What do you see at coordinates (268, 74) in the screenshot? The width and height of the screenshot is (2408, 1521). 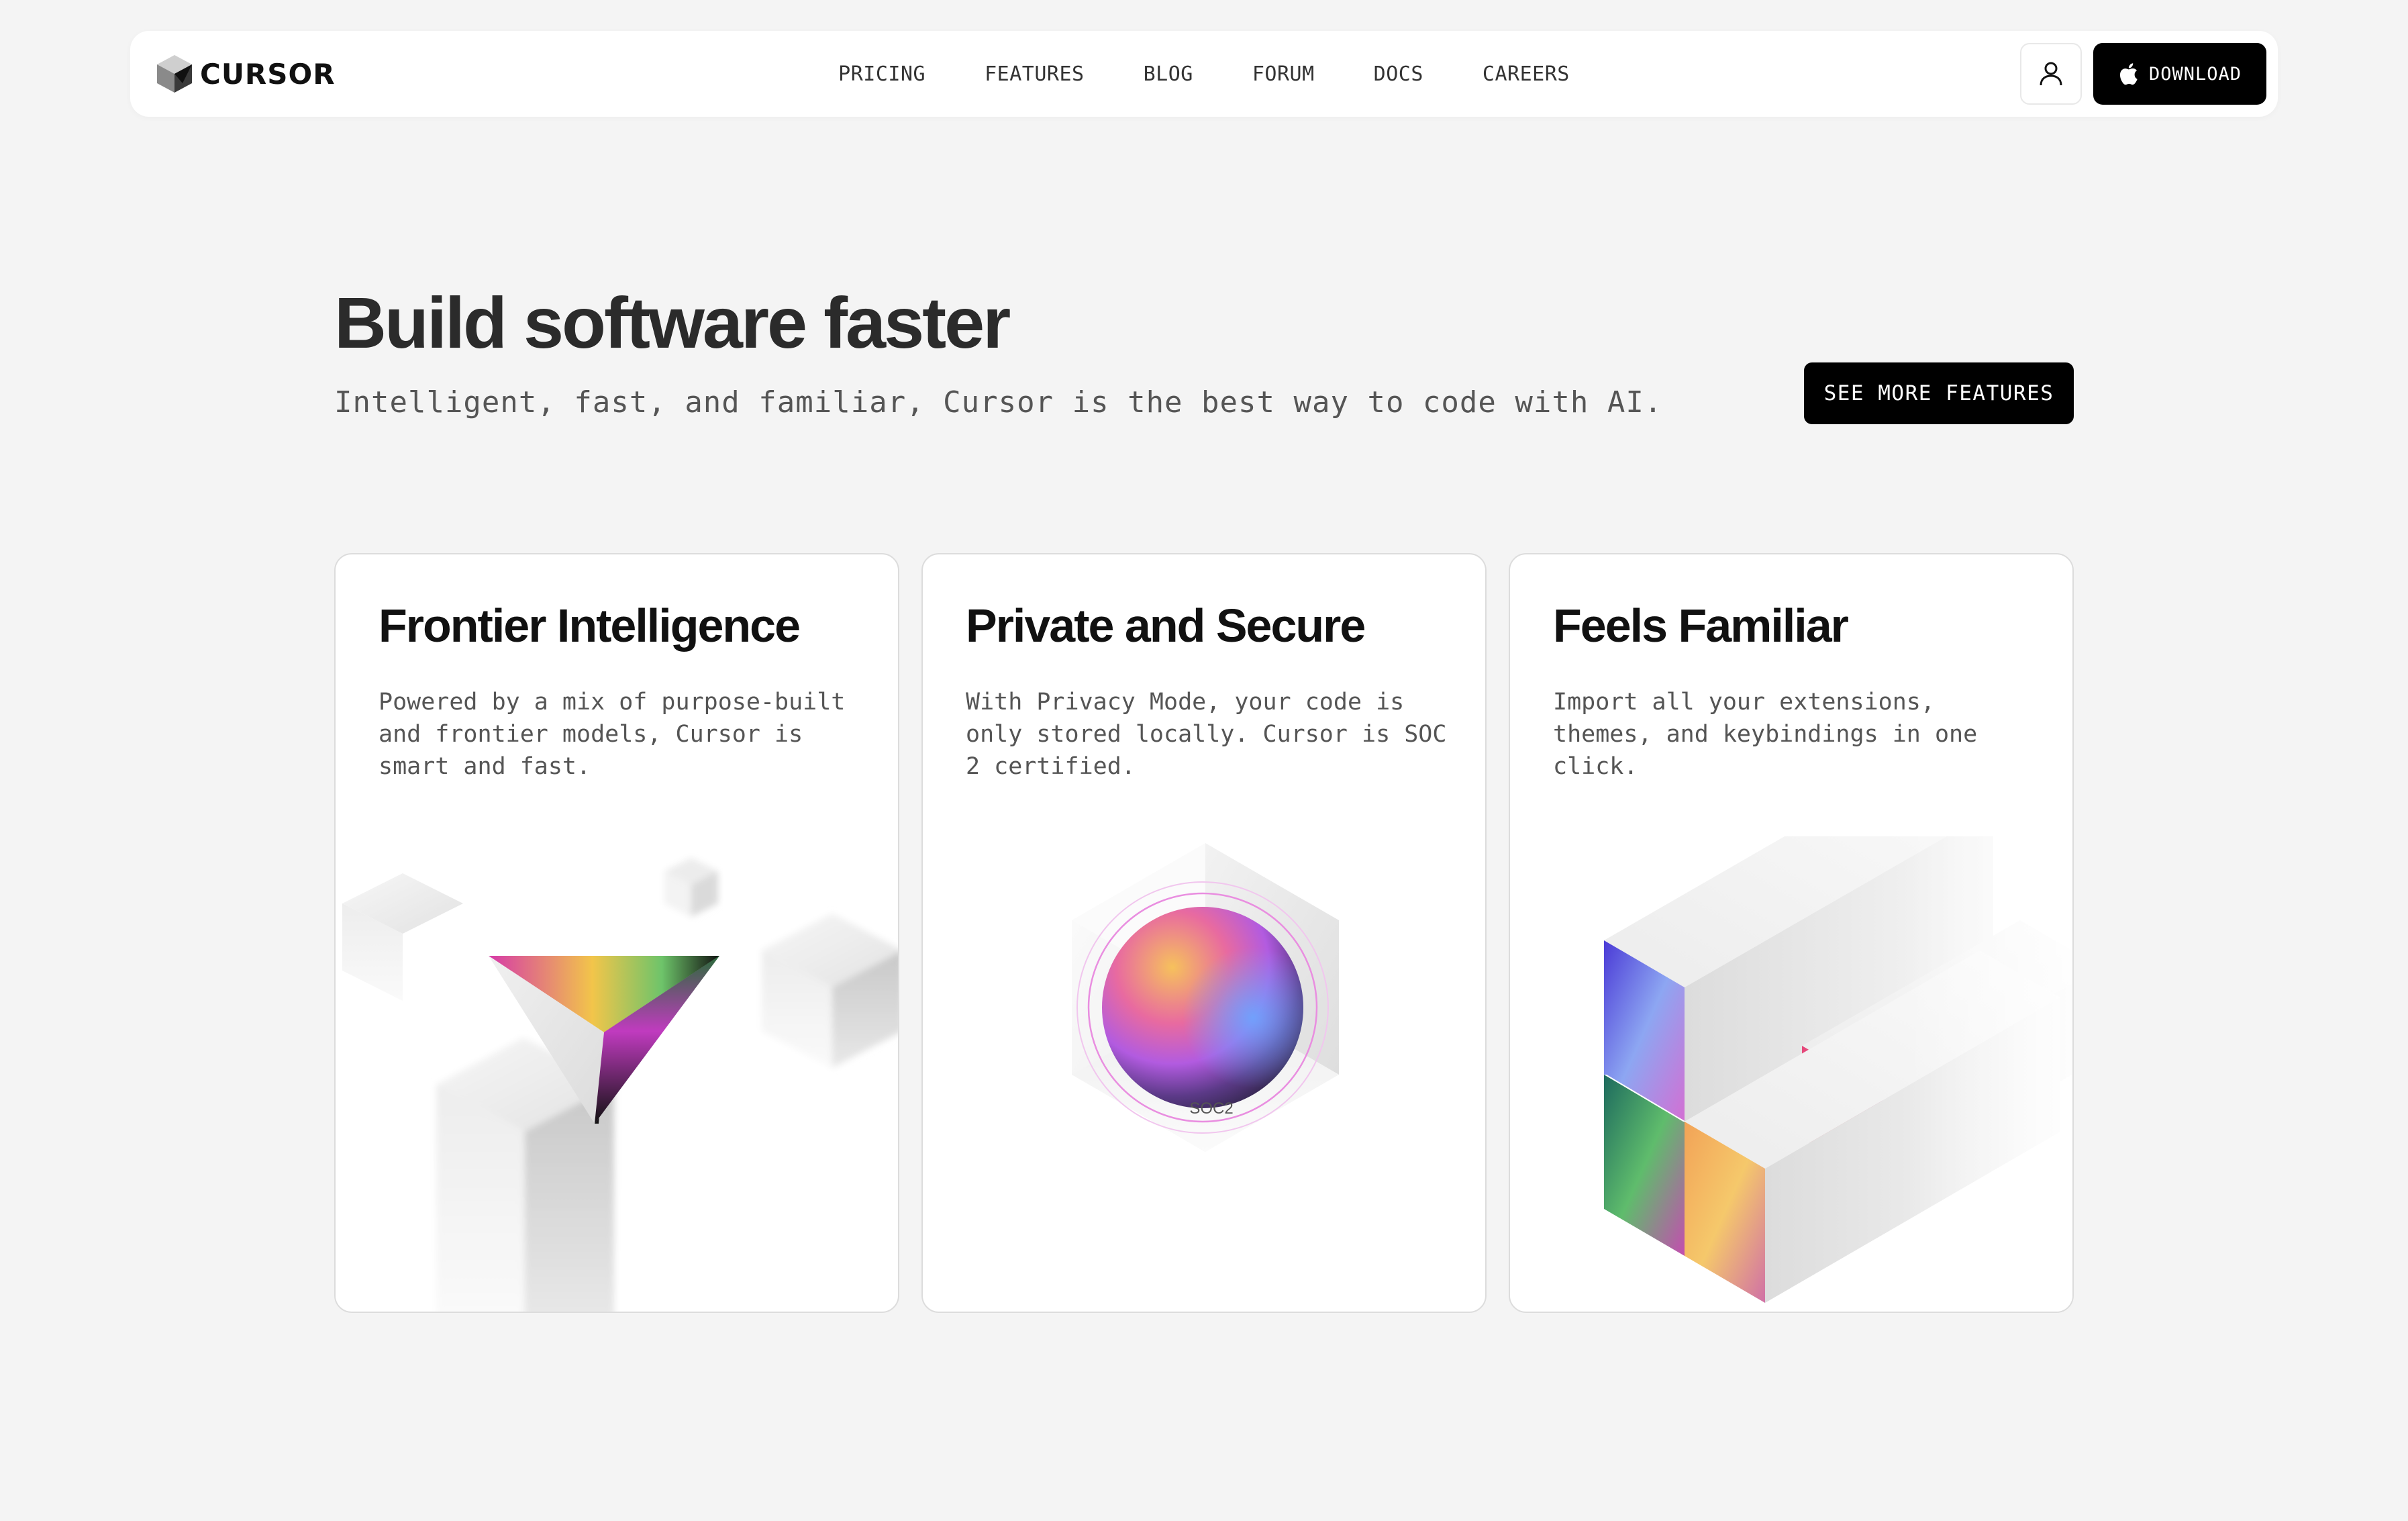 I see `logo-text: CURSOR` at bounding box center [268, 74].